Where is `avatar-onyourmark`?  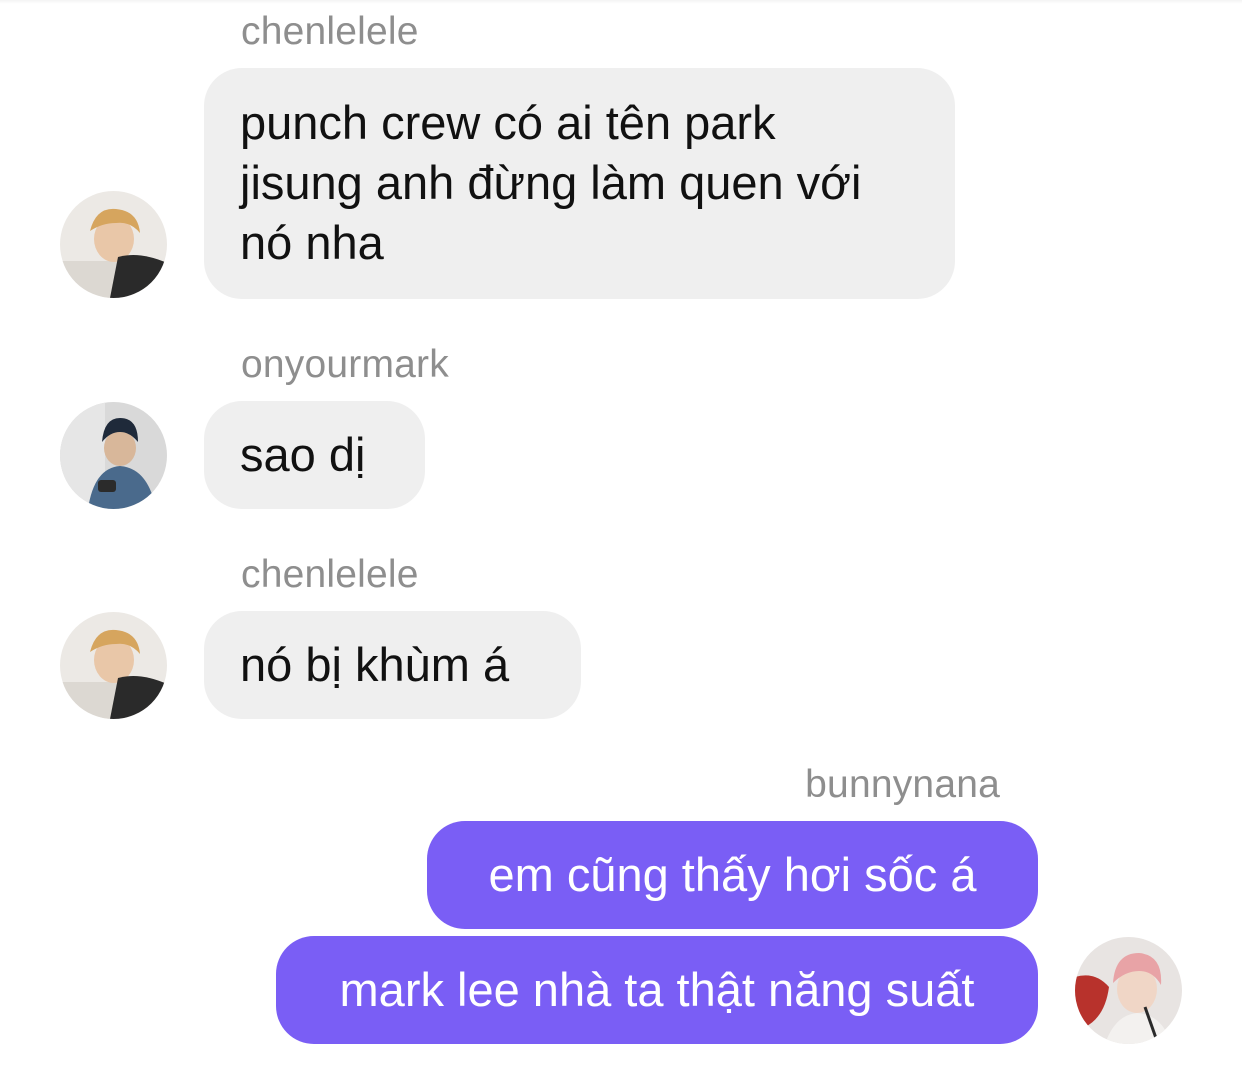 avatar-onyourmark is located at coordinates (113, 455).